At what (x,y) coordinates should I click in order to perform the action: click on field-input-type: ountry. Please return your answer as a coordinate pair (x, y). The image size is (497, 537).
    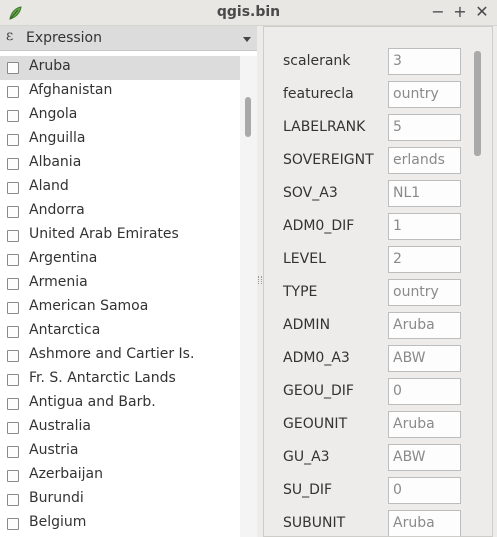
    Looking at the image, I should click on (424, 292).